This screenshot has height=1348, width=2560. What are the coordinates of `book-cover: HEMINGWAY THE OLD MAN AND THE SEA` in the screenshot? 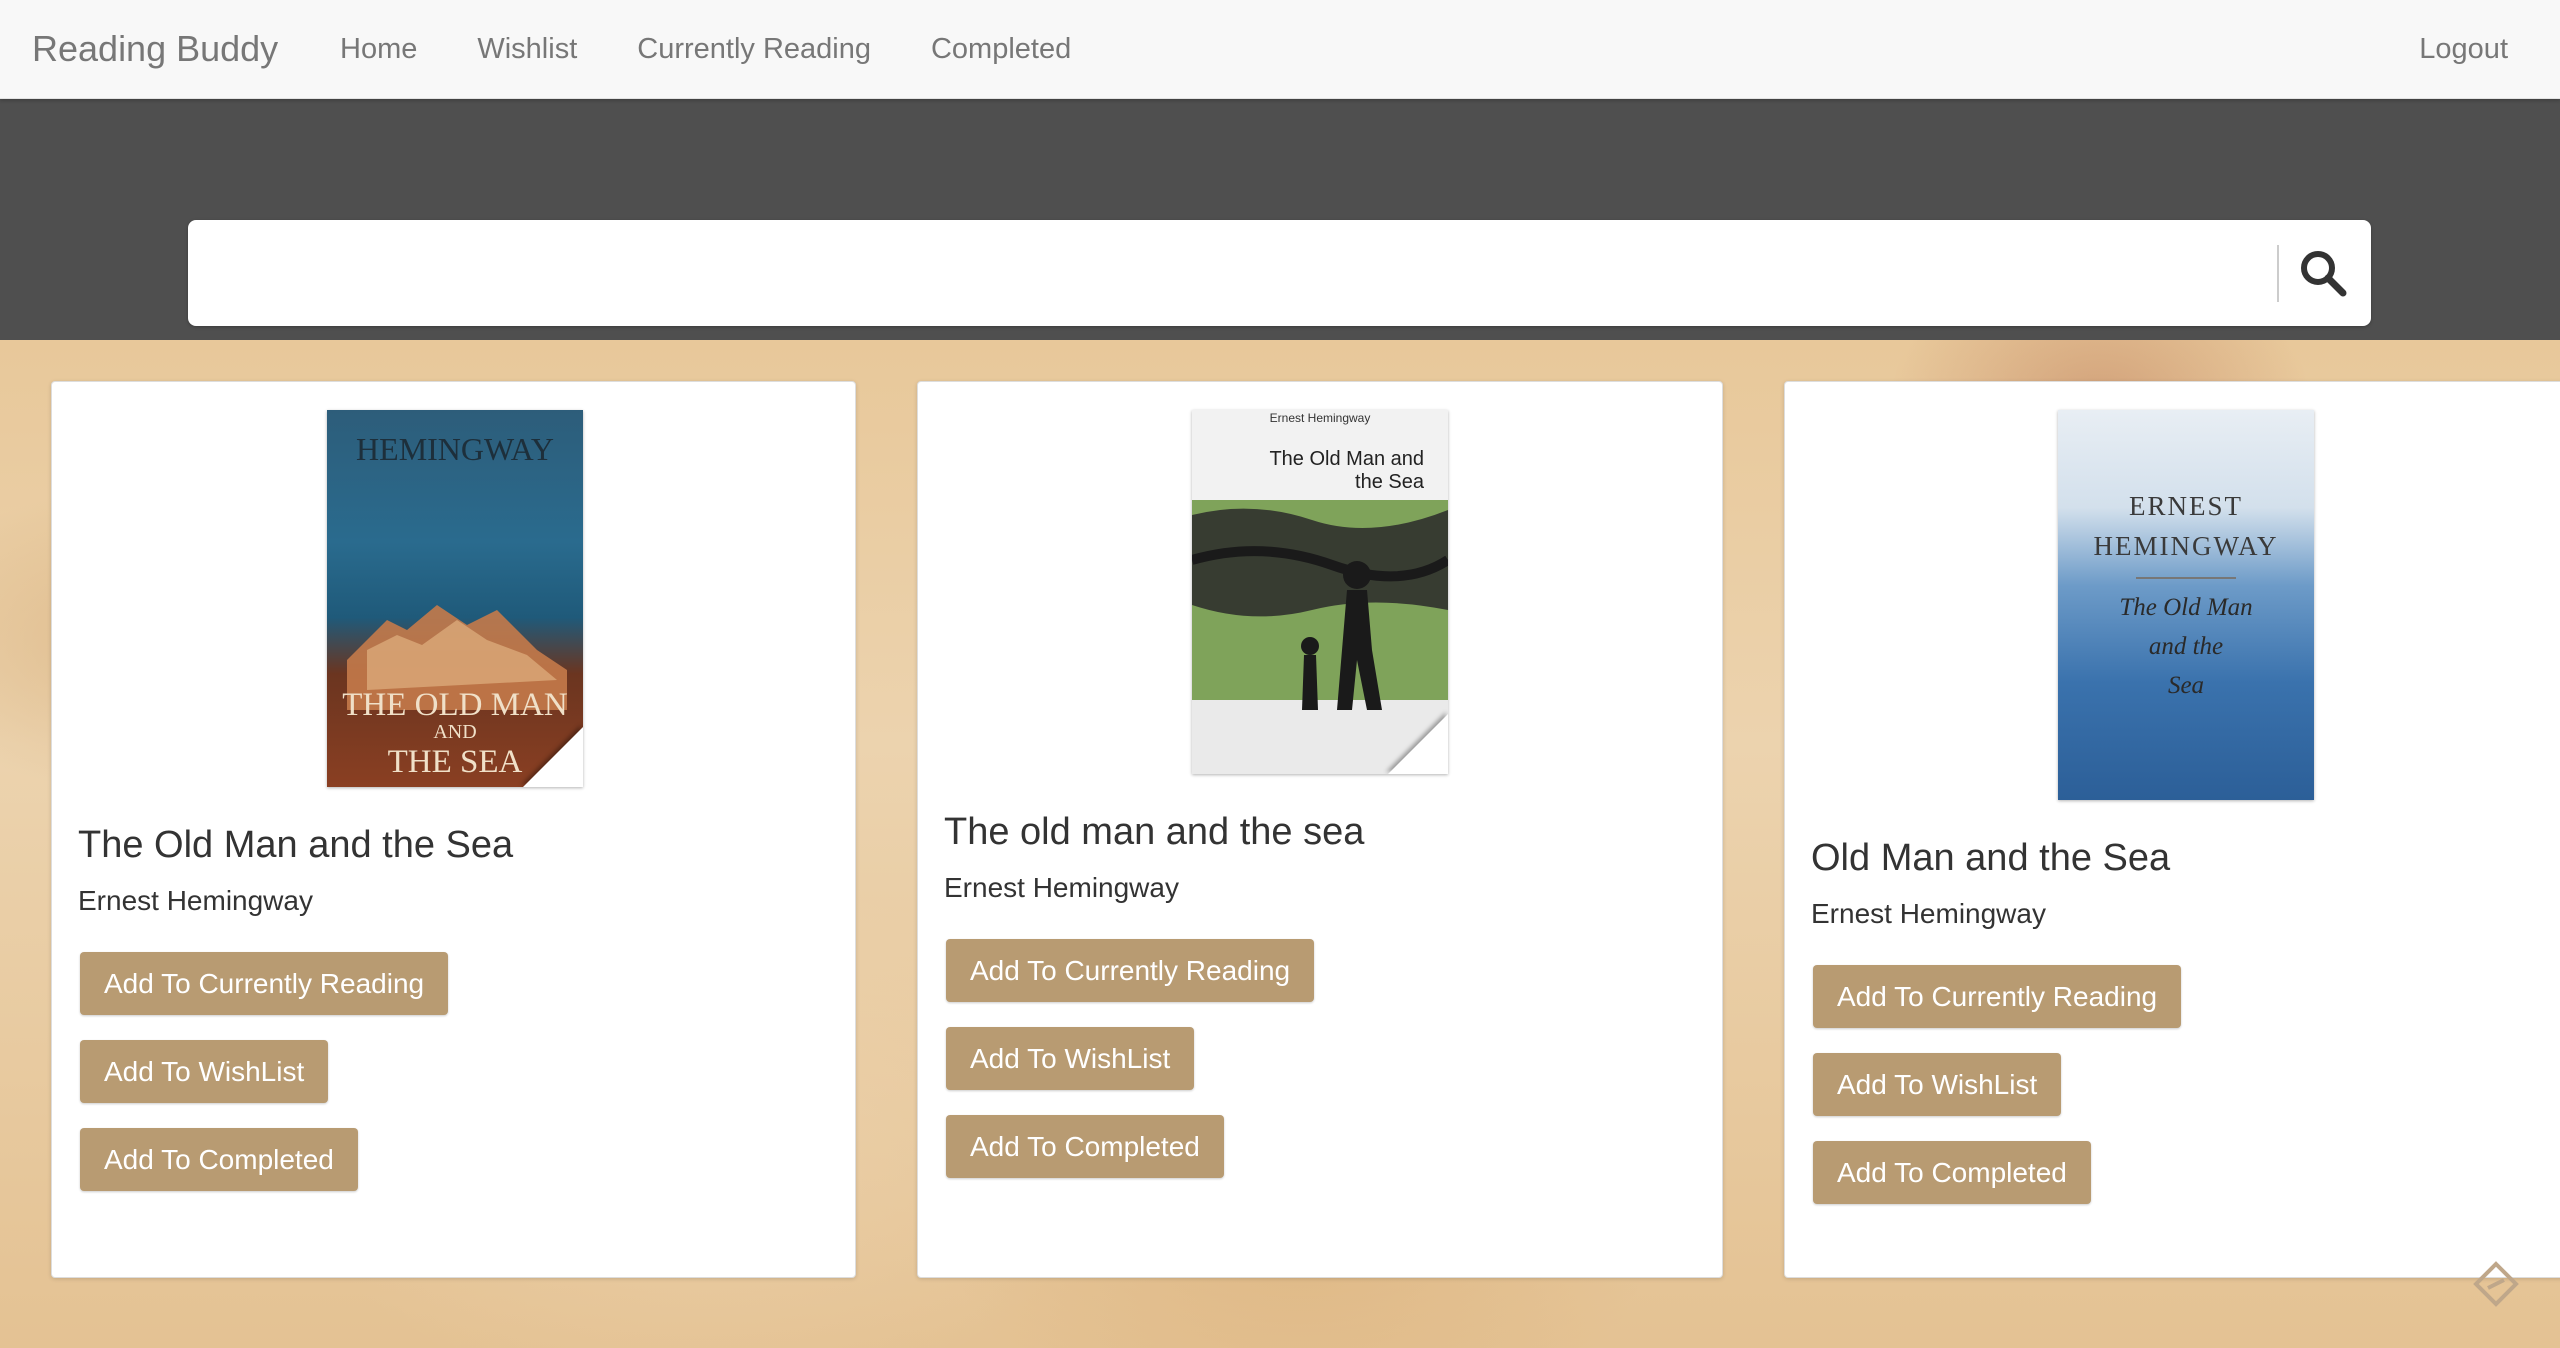 It's located at (455, 598).